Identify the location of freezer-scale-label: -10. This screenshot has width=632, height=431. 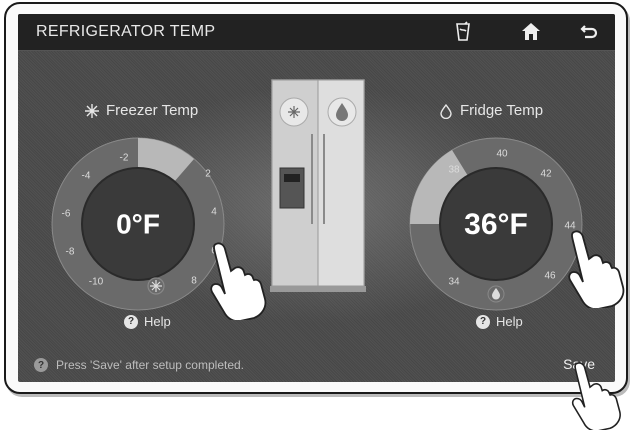
(96, 282).